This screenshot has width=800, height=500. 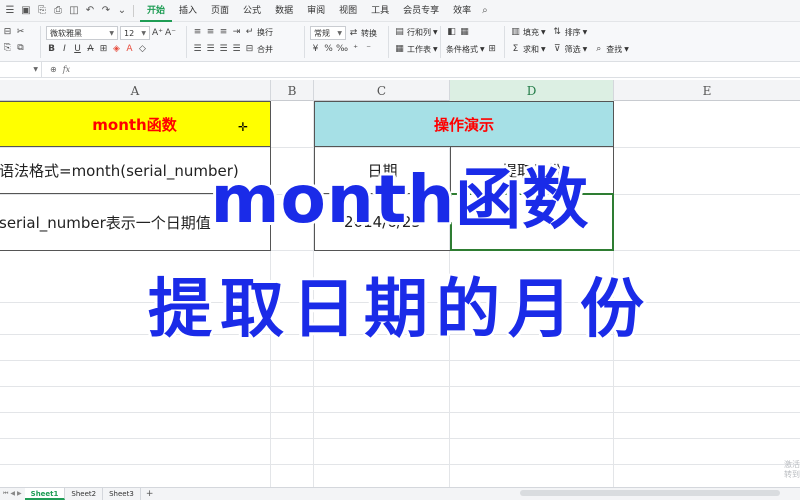 I want to click on print-icon: ⎙, so click(x=58, y=11).